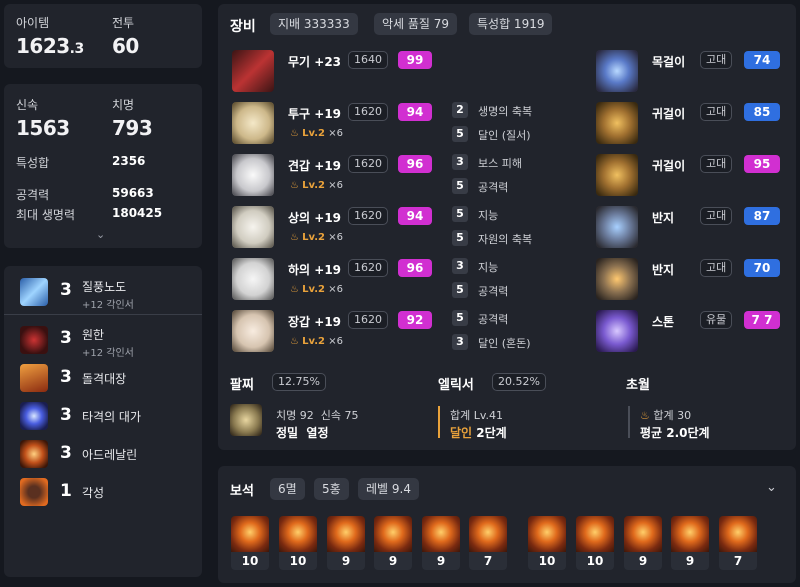 The height and width of the screenshot is (587, 800). I want to click on accessory-row: 귀걸이 고대 95, so click(692, 178).